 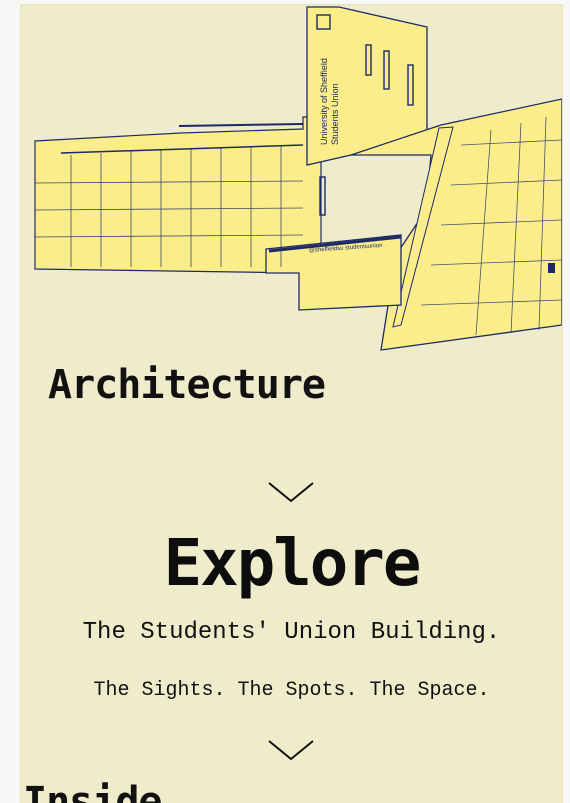 I want to click on tower-sign-line-1: University of Sheffield, so click(x=324, y=101).